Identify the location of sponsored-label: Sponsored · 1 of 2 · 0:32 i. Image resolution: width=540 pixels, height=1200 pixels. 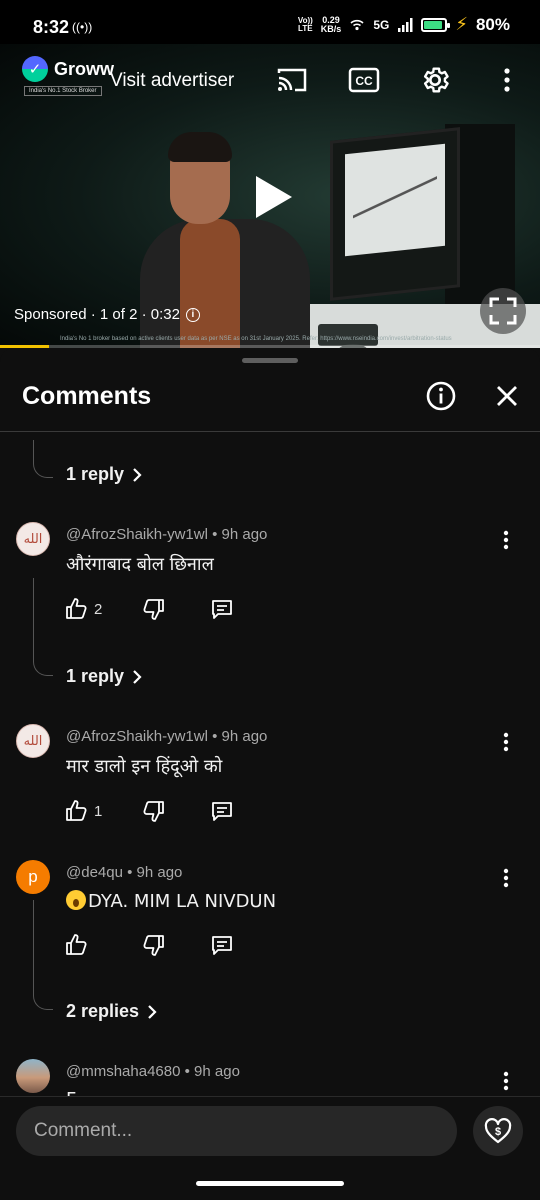
(107, 314).